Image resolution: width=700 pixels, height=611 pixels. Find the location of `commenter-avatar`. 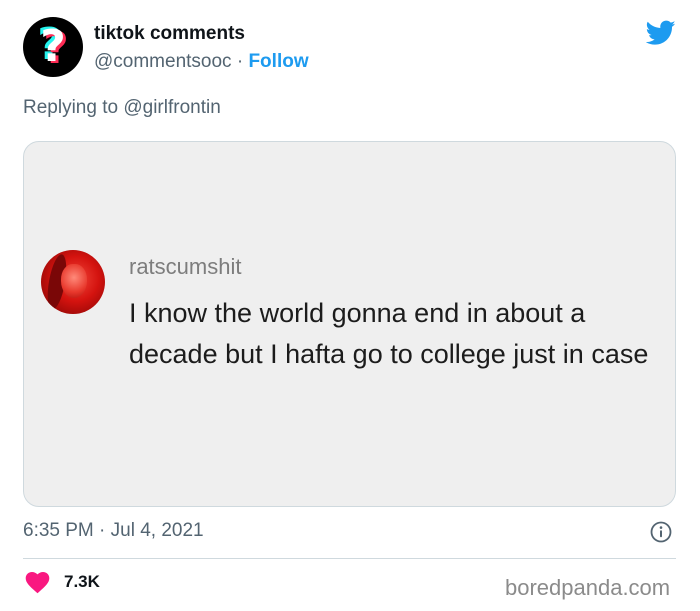

commenter-avatar is located at coordinates (73, 282).